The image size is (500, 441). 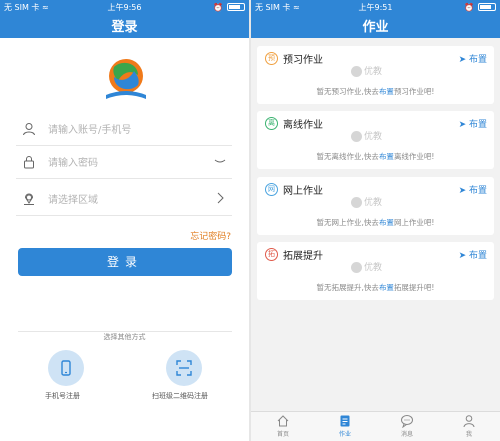 I want to click on tab-label: 首页, so click(x=282, y=434).